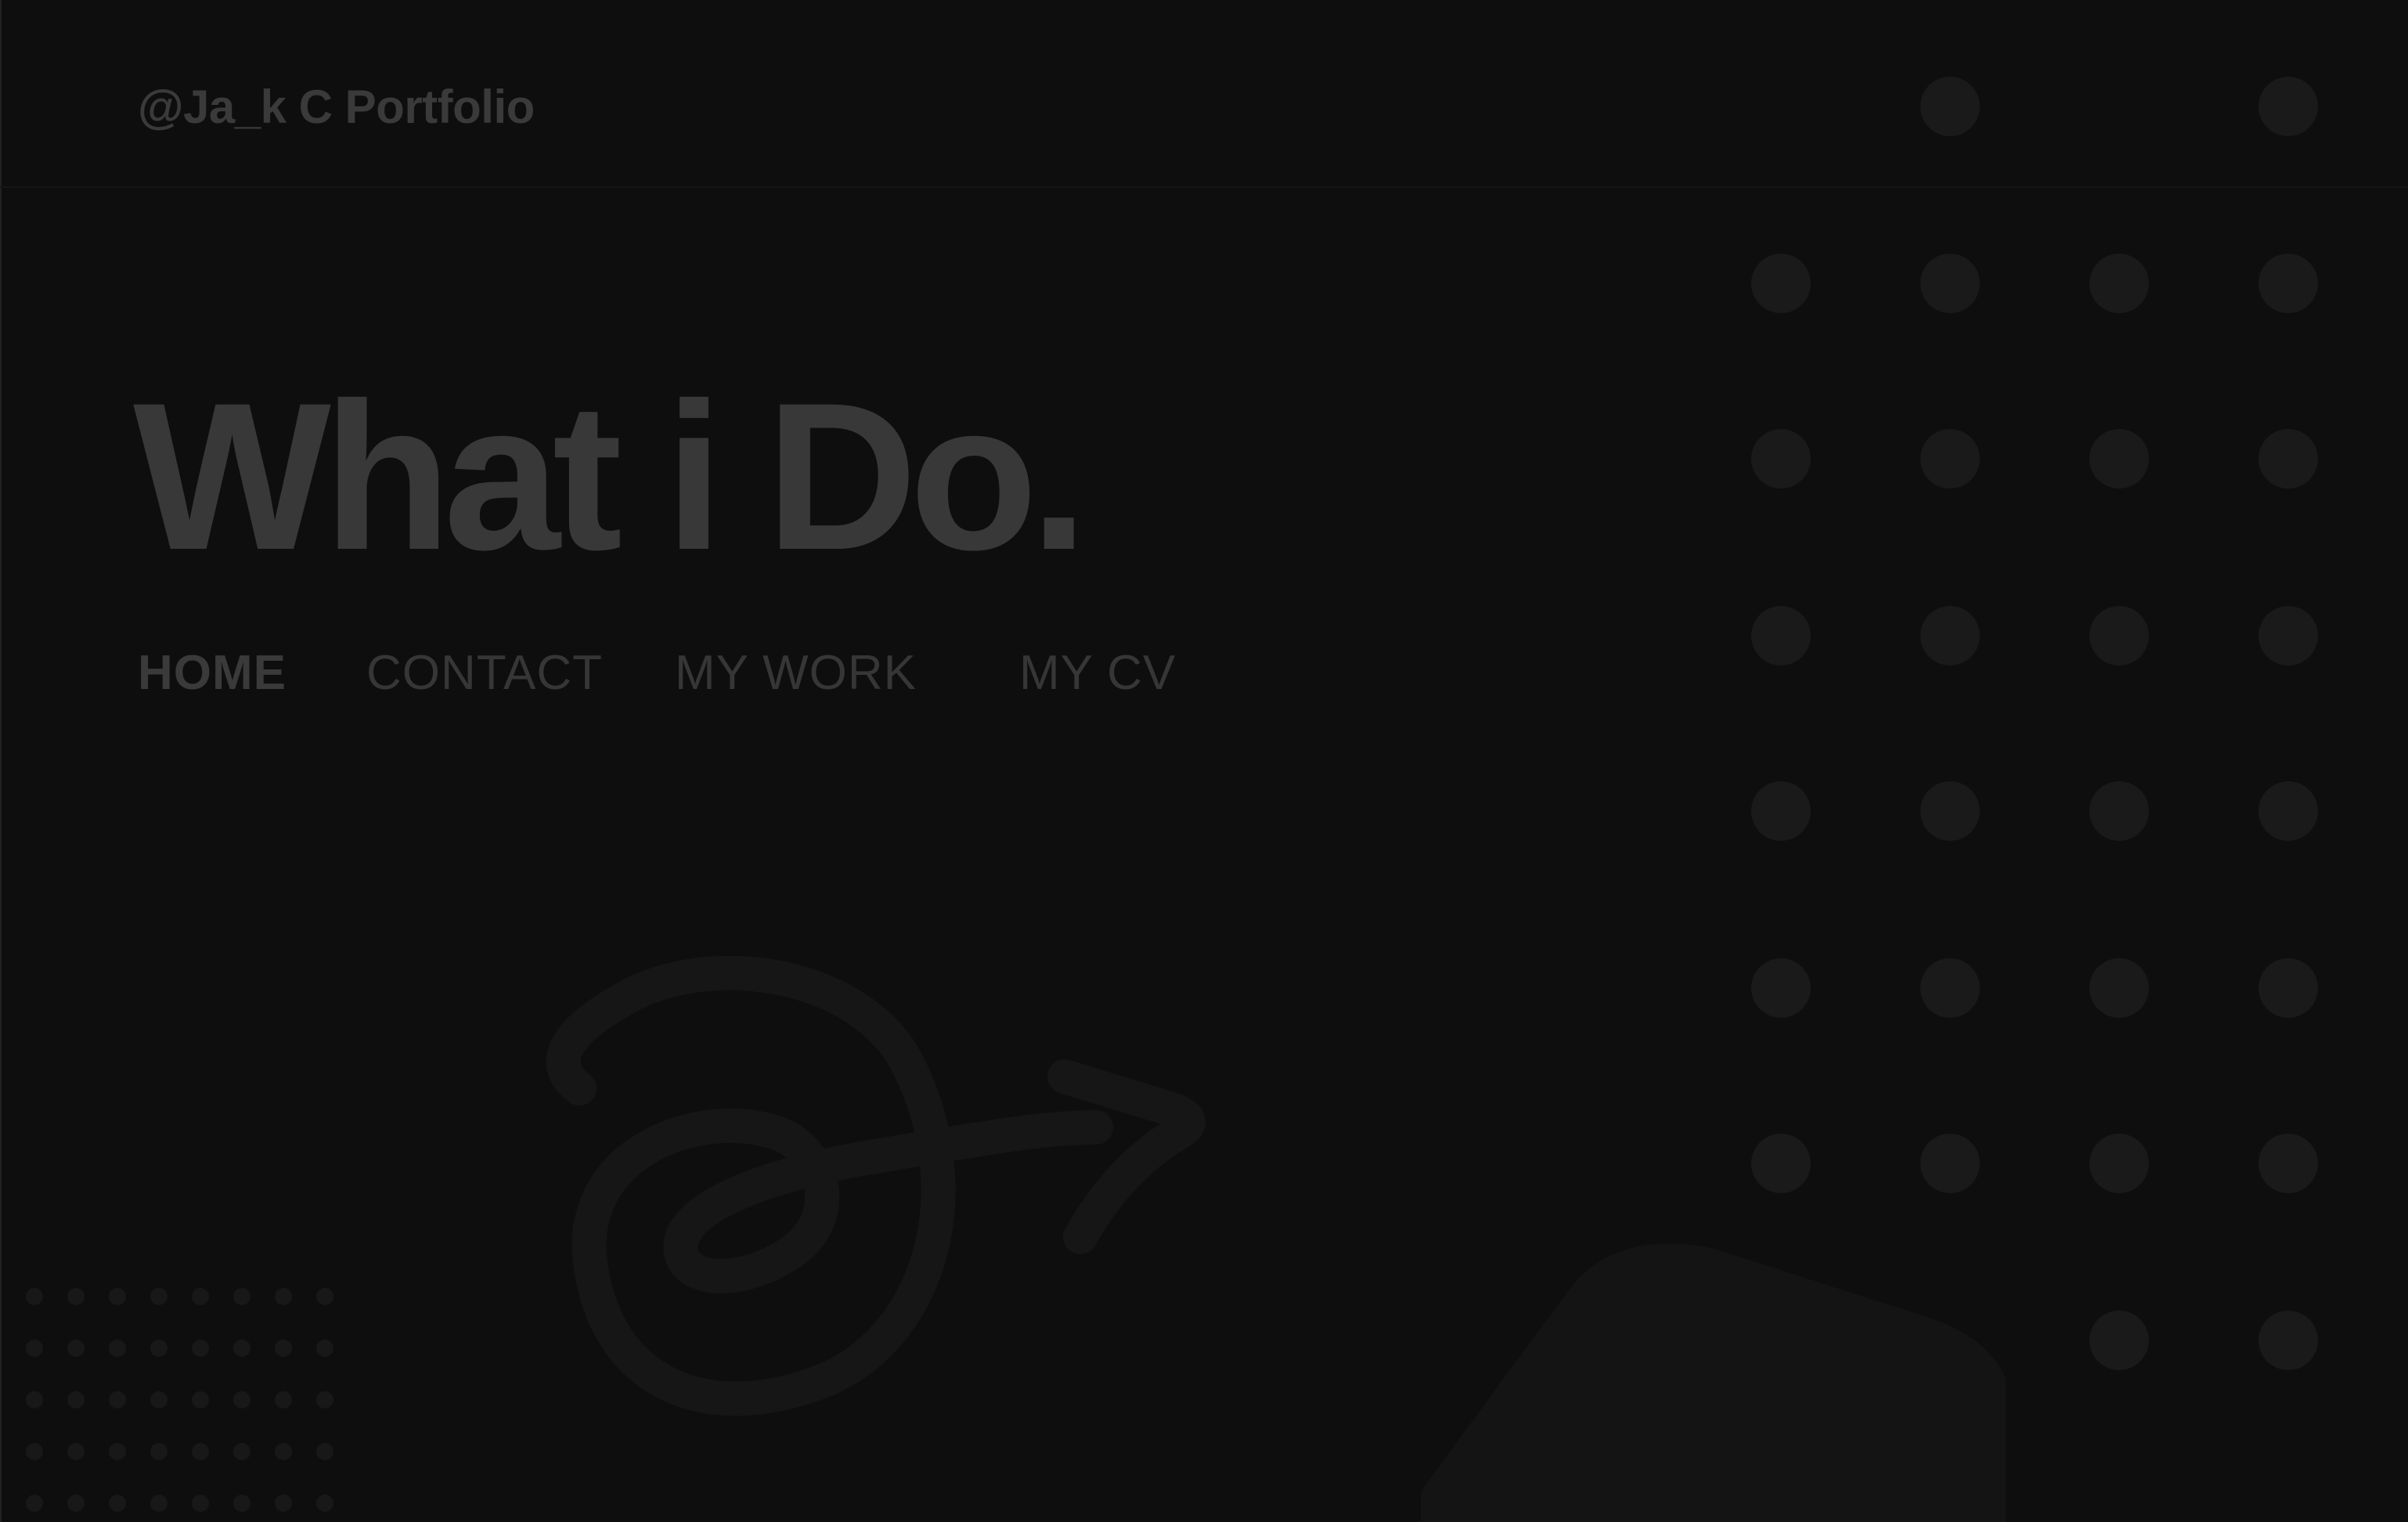 The height and width of the screenshot is (1522, 2408). I want to click on page-title: What i Do., so click(610, 476).